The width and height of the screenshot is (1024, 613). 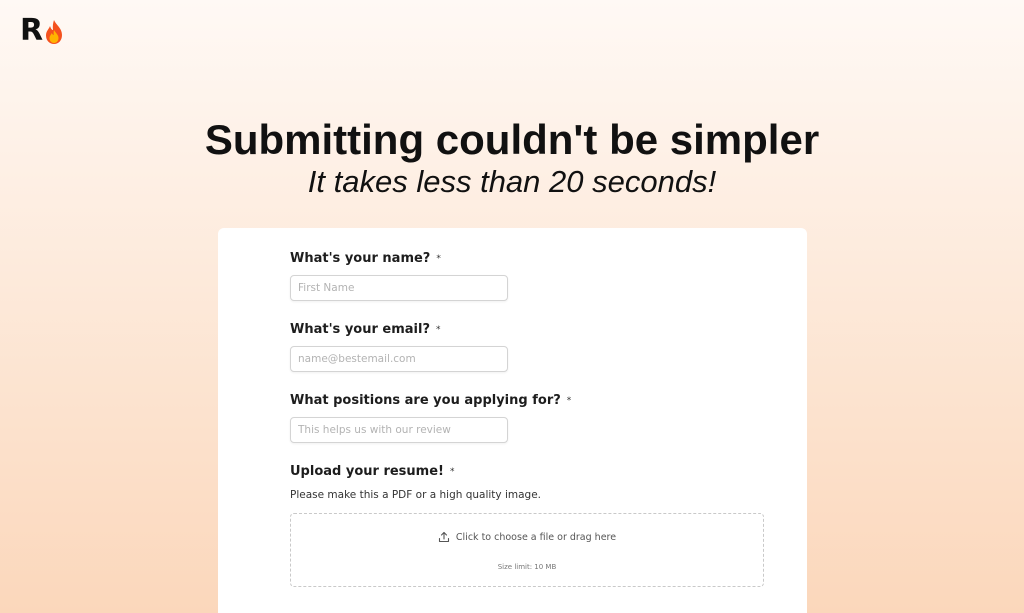 I want to click on dropzone-prompt: Click to choose a file or drag here, so click(x=527, y=537).